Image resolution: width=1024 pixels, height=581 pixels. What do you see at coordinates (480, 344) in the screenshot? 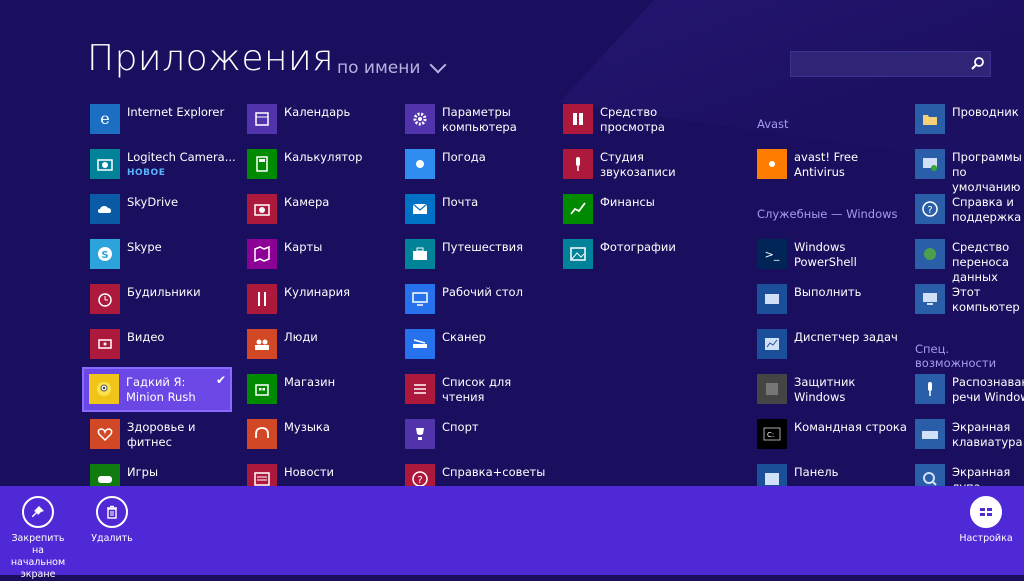
I see `app-tile-item: Сканер` at bounding box center [480, 344].